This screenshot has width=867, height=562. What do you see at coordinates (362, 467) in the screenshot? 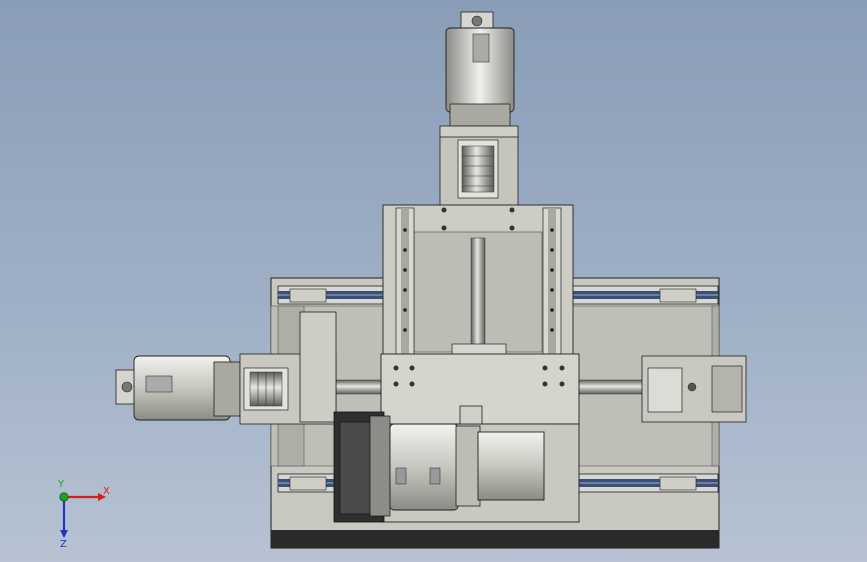
I see `gear-reducer` at bounding box center [362, 467].